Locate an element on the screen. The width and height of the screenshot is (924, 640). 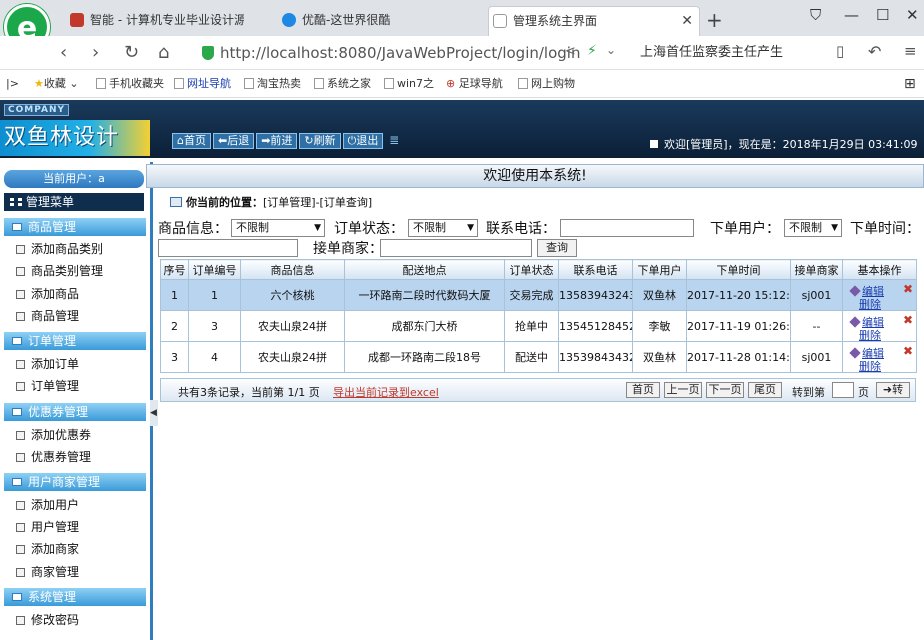
refresh-button: ↻刷新 is located at coordinates (320, 141).